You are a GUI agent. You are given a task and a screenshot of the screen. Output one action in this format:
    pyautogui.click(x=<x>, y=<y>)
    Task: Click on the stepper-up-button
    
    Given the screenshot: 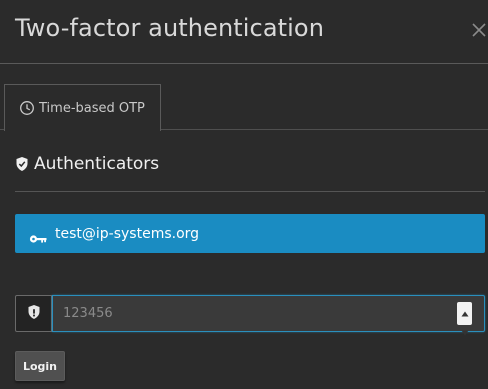 What is the action you would take?
    pyautogui.click(x=464, y=311)
    